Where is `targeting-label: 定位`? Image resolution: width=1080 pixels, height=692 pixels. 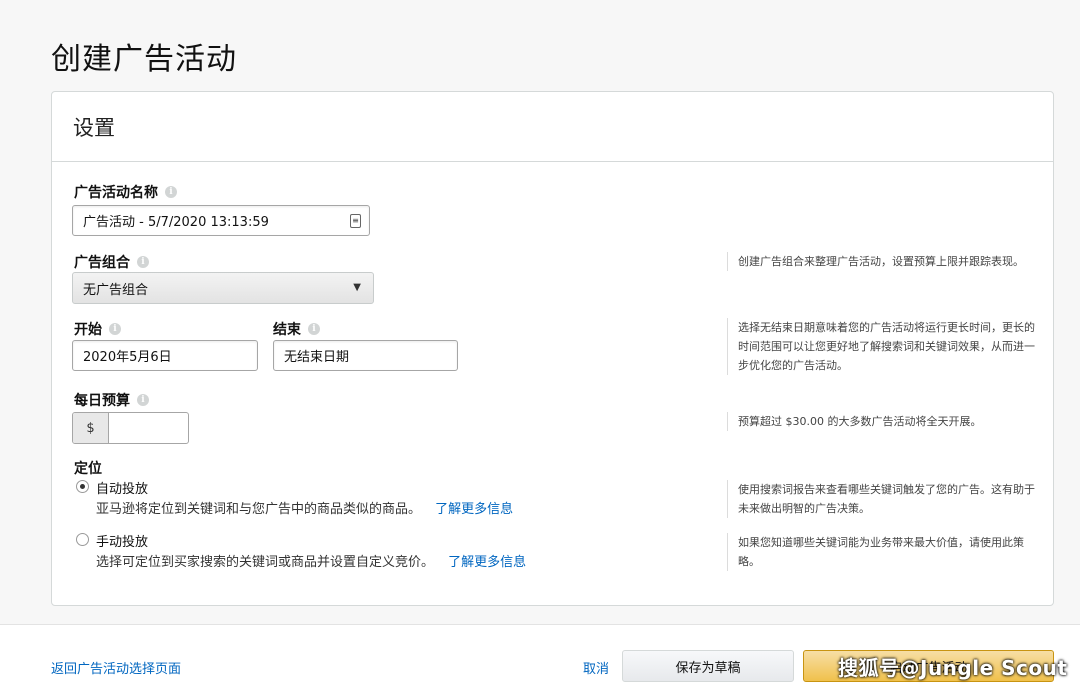 targeting-label: 定位 is located at coordinates (88, 468).